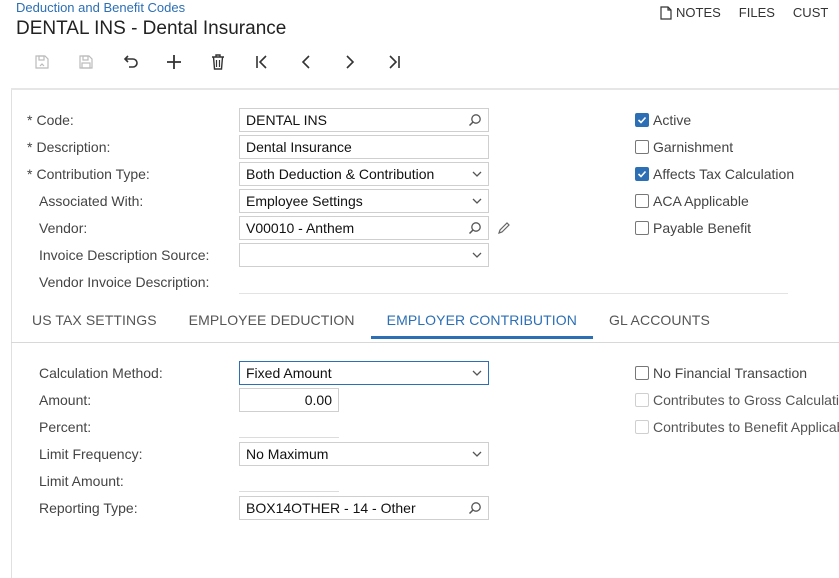 This screenshot has width=839, height=578. I want to click on calculation-method-select: Fixed Amount, so click(364, 373).